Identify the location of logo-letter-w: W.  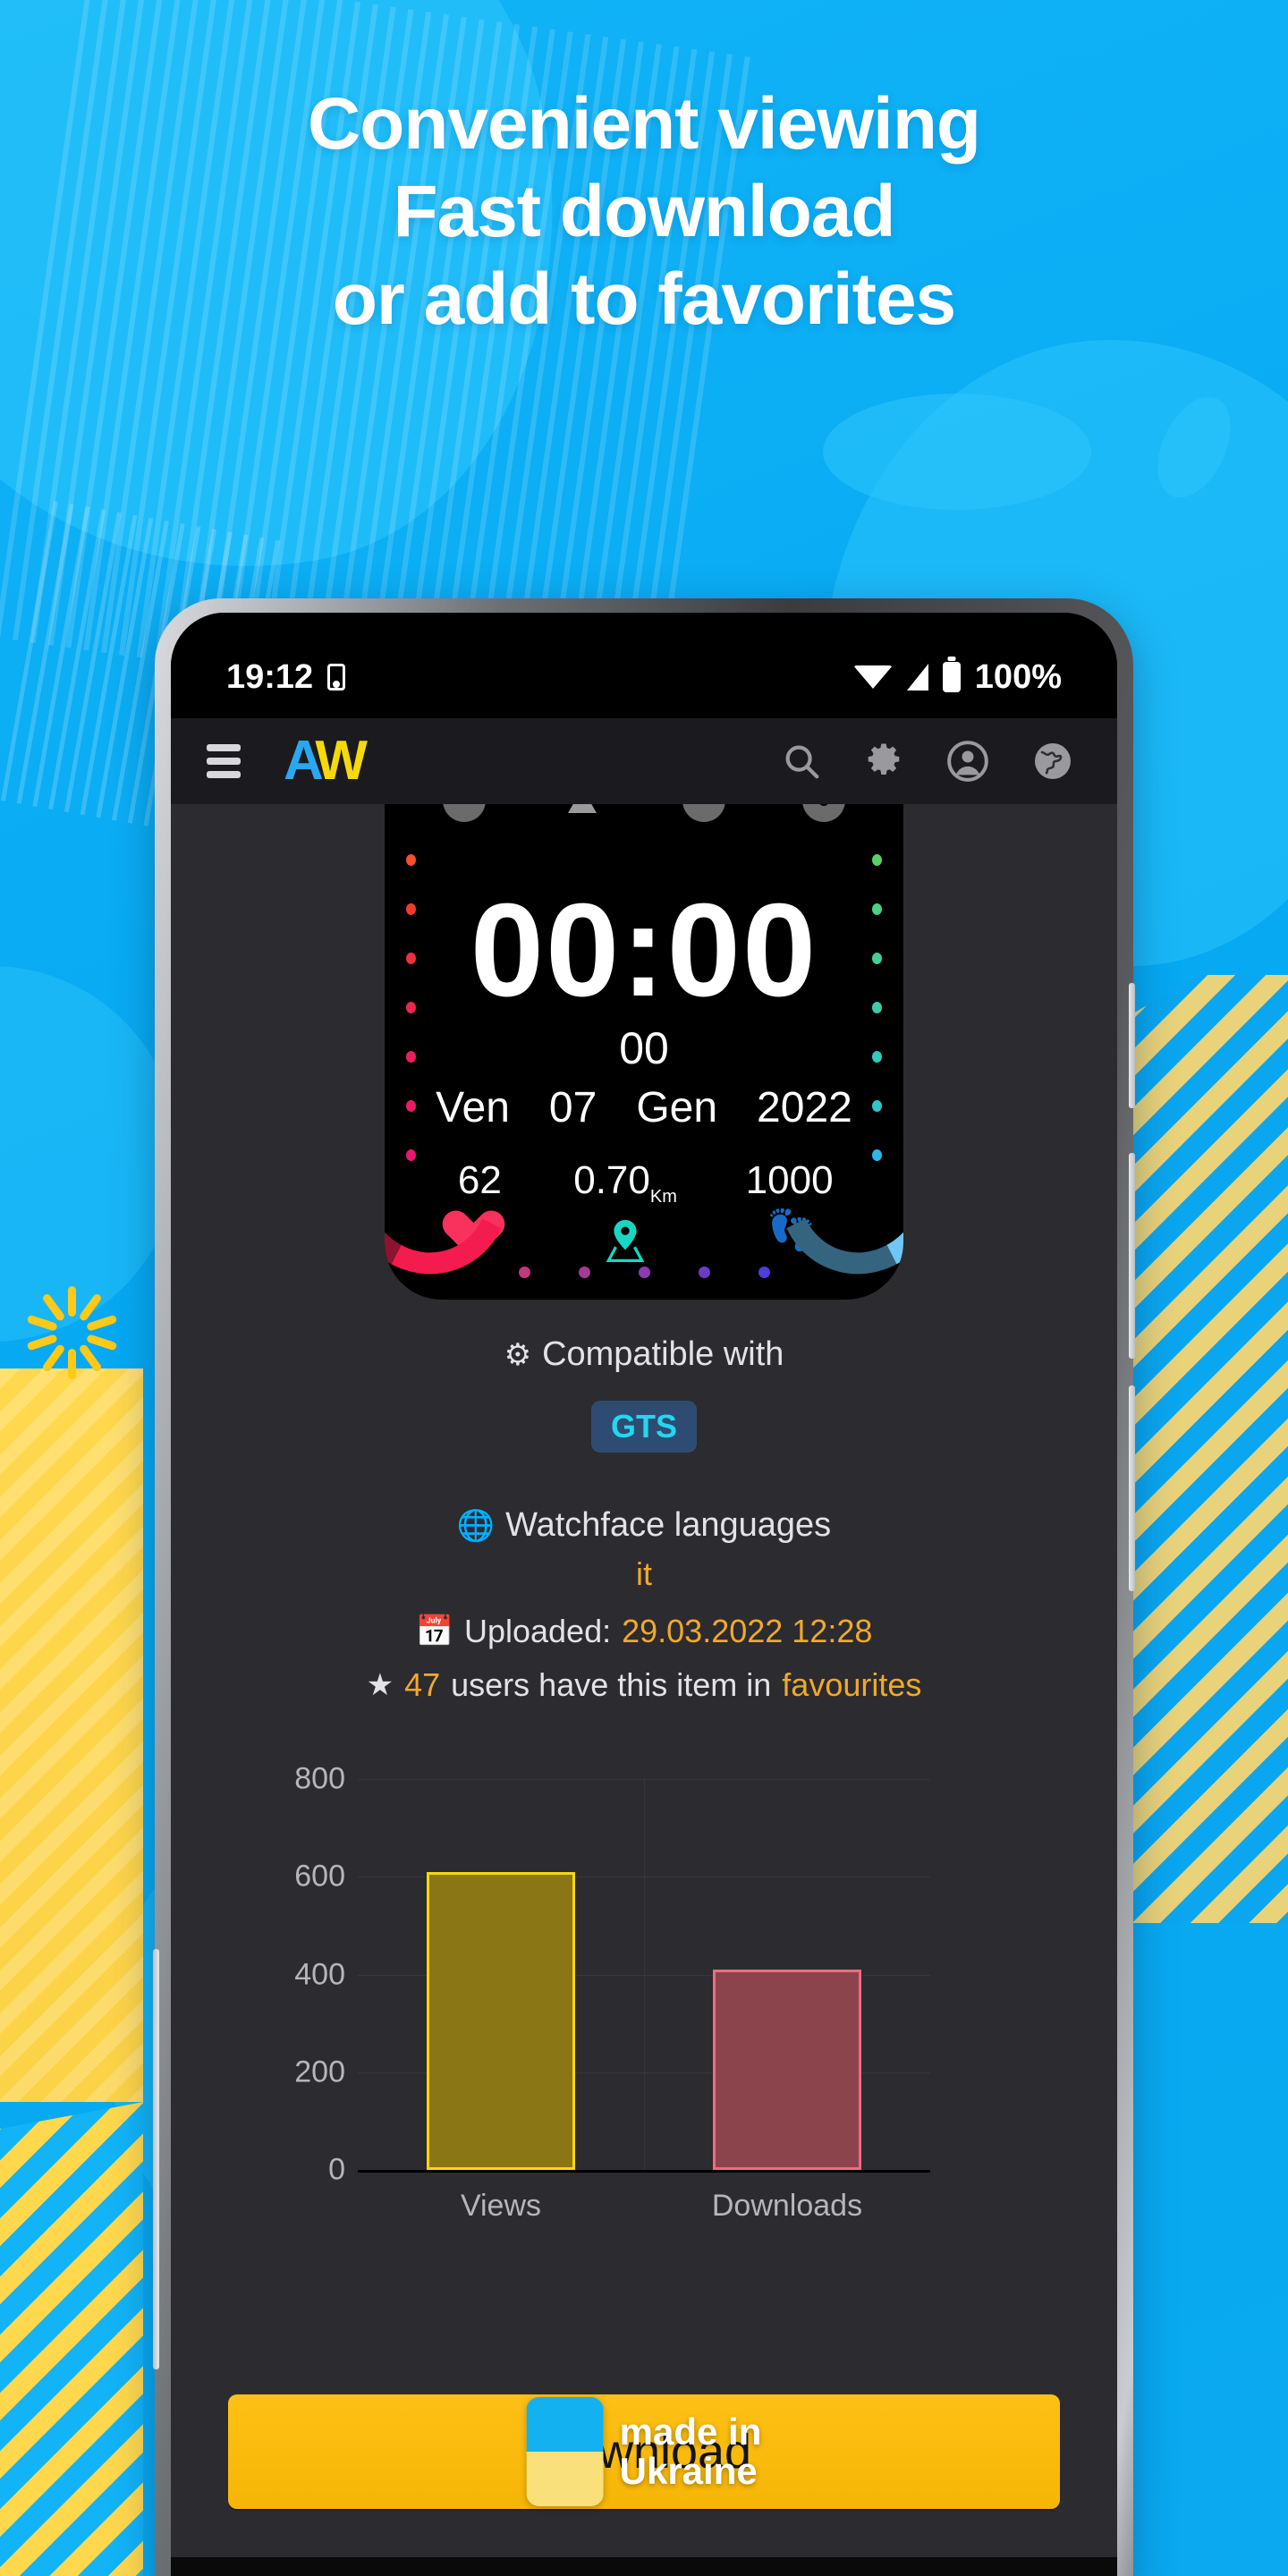
(341, 761).